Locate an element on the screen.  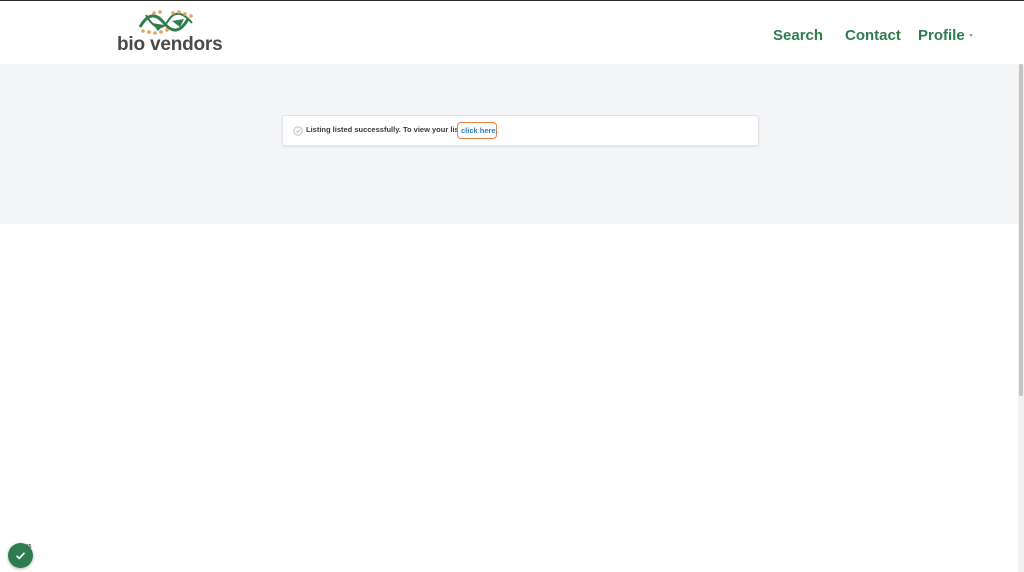
nav-profile-dropdown: Profile is located at coordinates (941, 37).